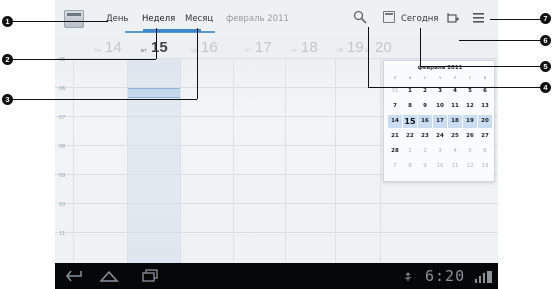  What do you see at coordinates (395, 77) in the screenshot?
I see `weekday-label: п` at bounding box center [395, 77].